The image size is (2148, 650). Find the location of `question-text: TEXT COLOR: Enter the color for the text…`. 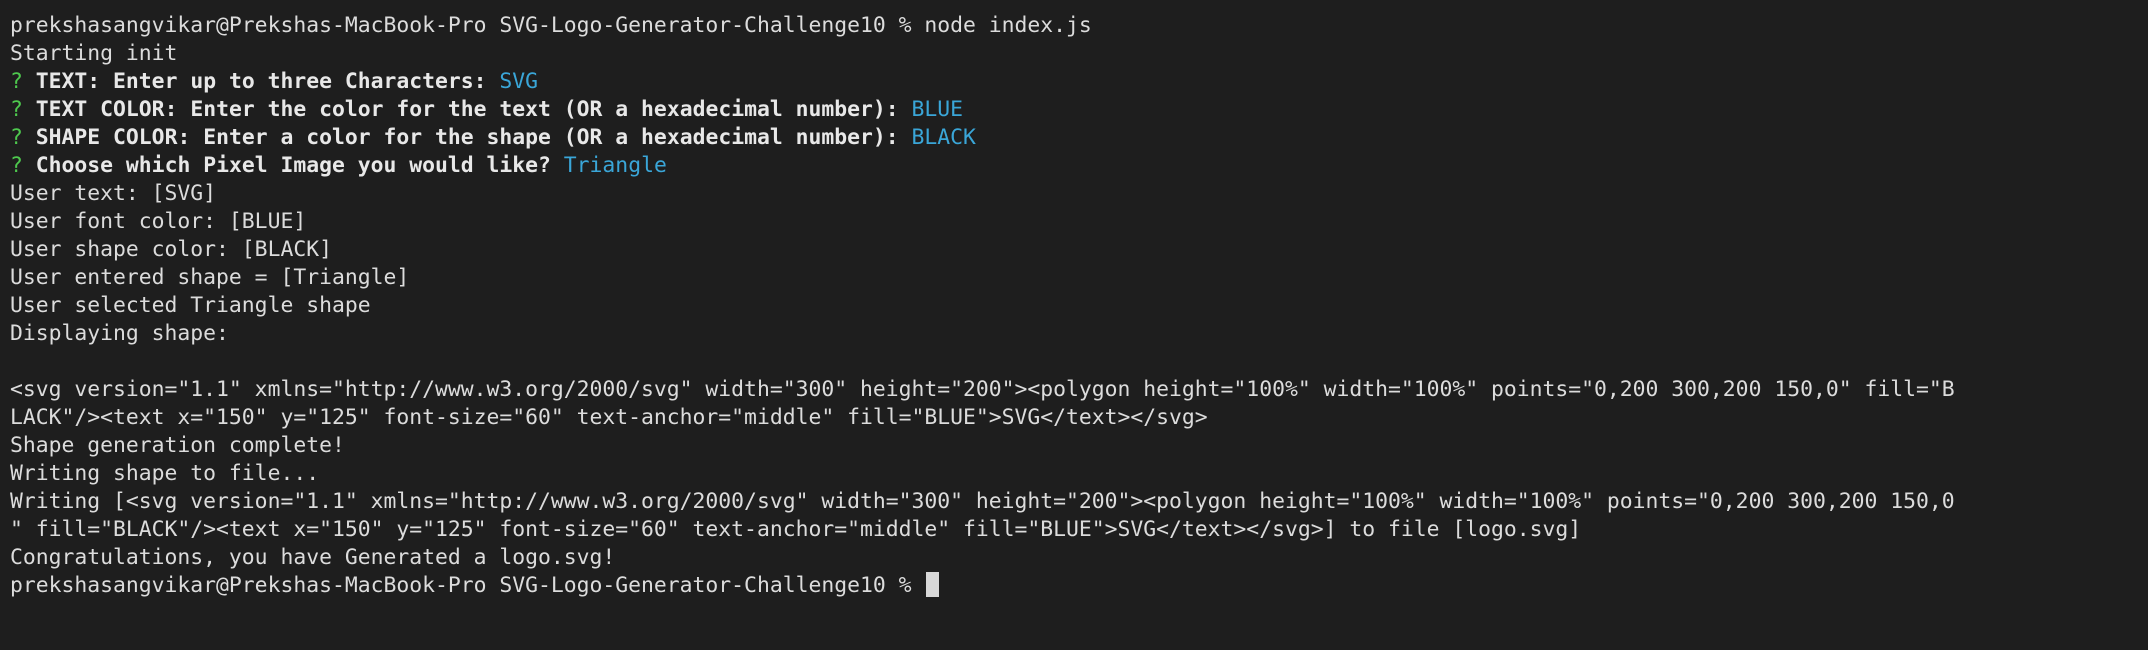

question-text: TEXT COLOR: Enter the color for the text… is located at coordinates (473, 109).